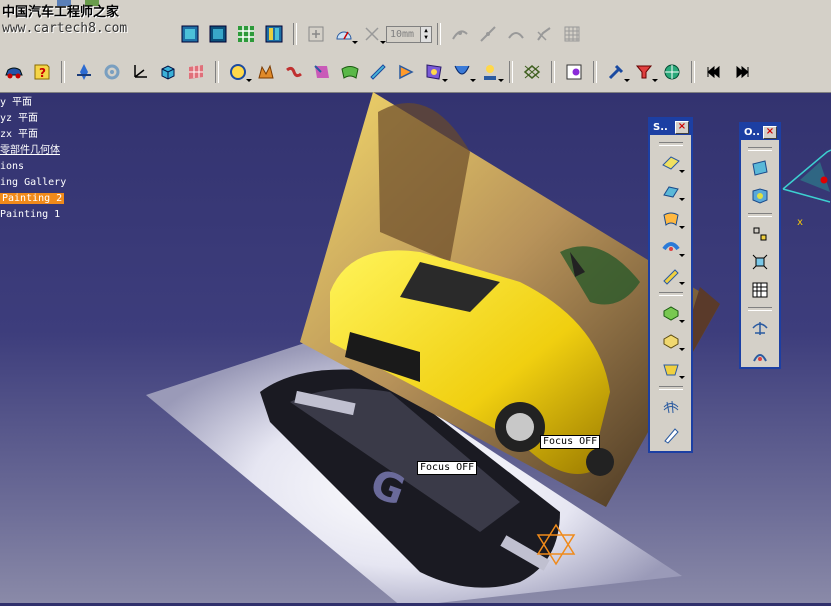  I want to click on tree-item-painting-gallery: ing Gallery, so click(33, 183).